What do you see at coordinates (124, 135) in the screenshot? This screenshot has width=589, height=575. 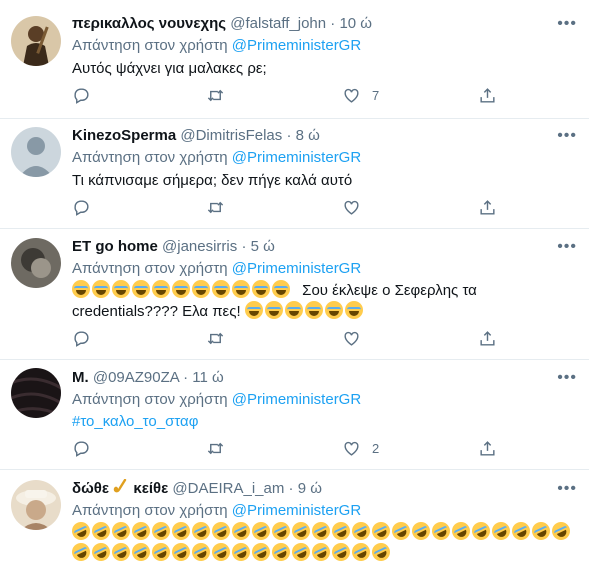 I see `author-name: KinezoSperma` at bounding box center [124, 135].